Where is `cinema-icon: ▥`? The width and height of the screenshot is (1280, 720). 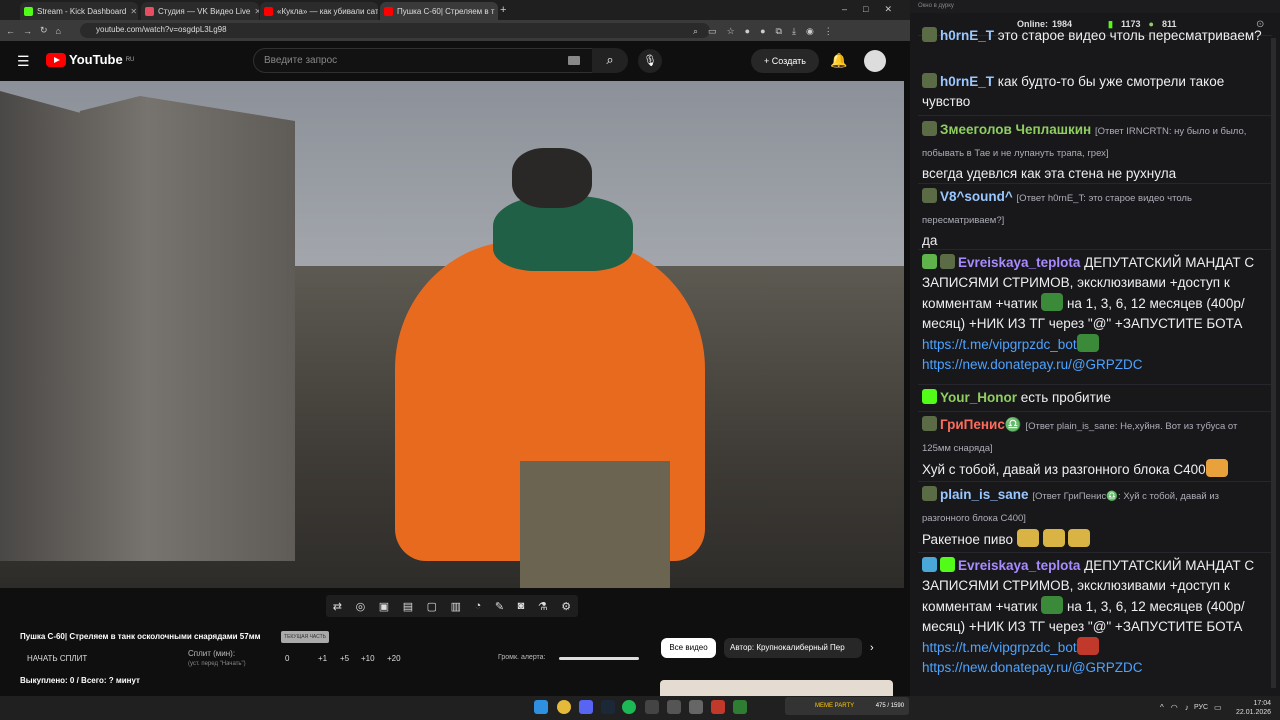 cinema-icon: ▥ is located at coordinates (456, 606).